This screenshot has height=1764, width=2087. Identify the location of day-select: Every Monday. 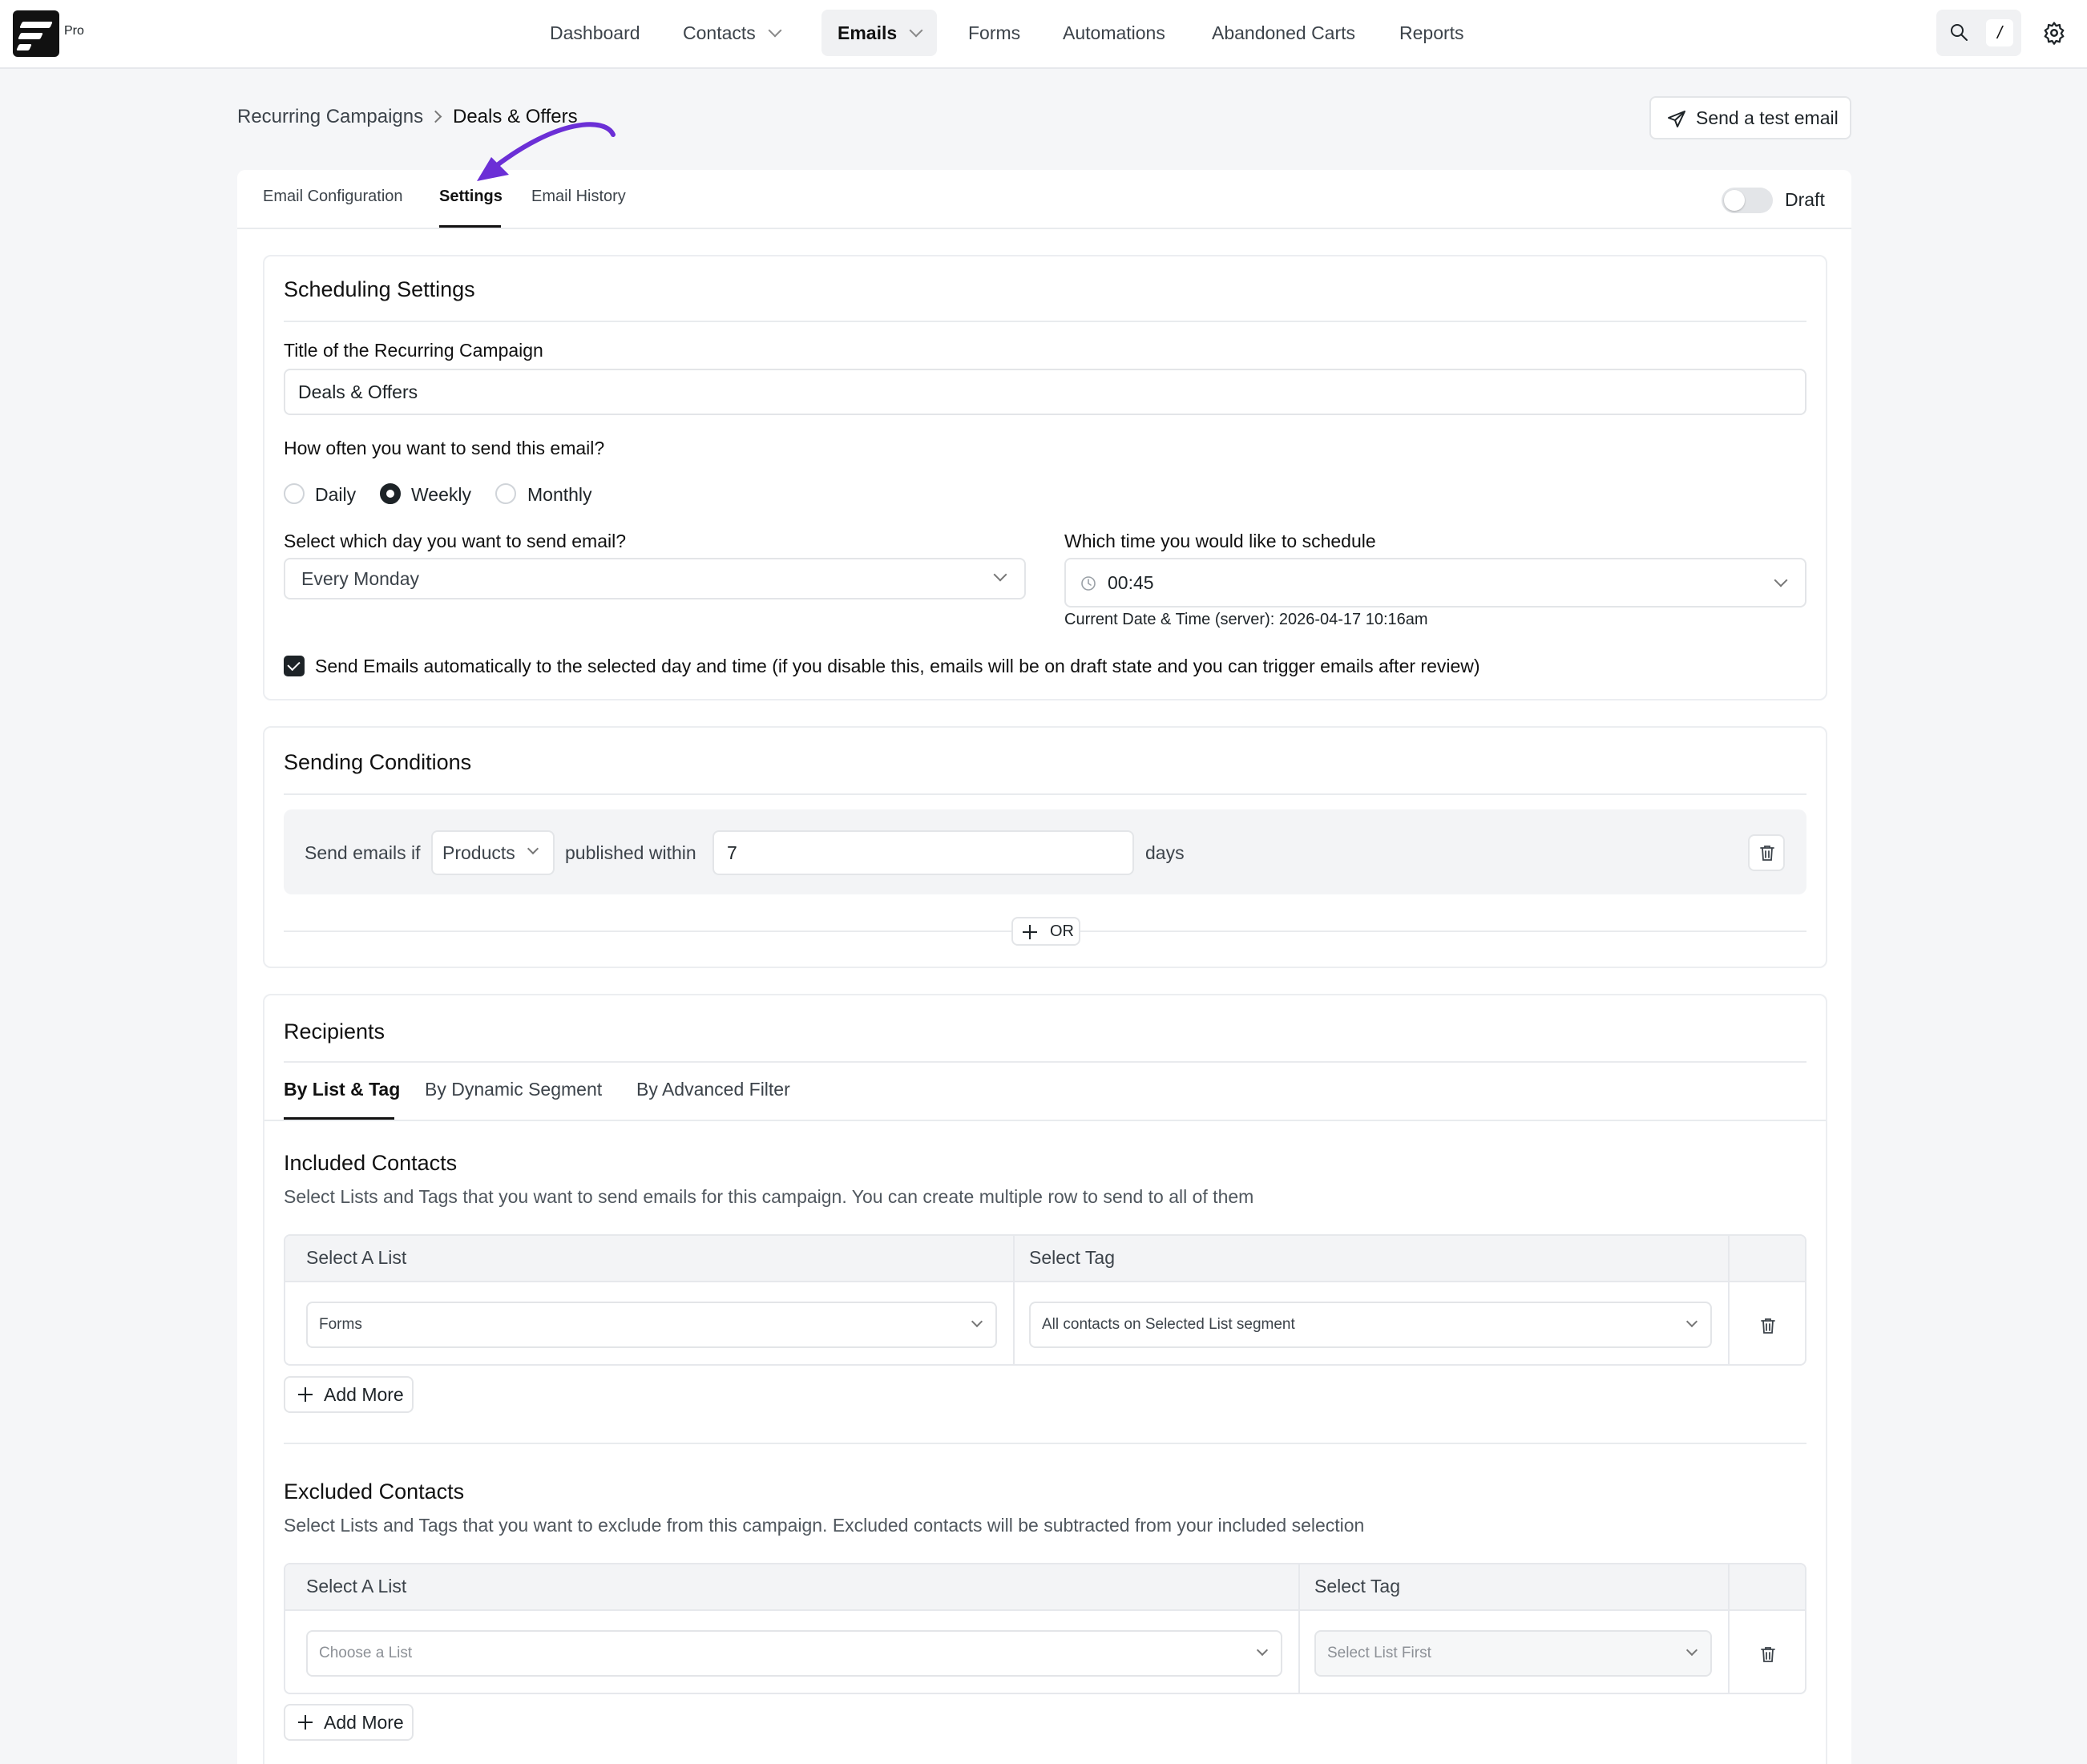
(655, 578).